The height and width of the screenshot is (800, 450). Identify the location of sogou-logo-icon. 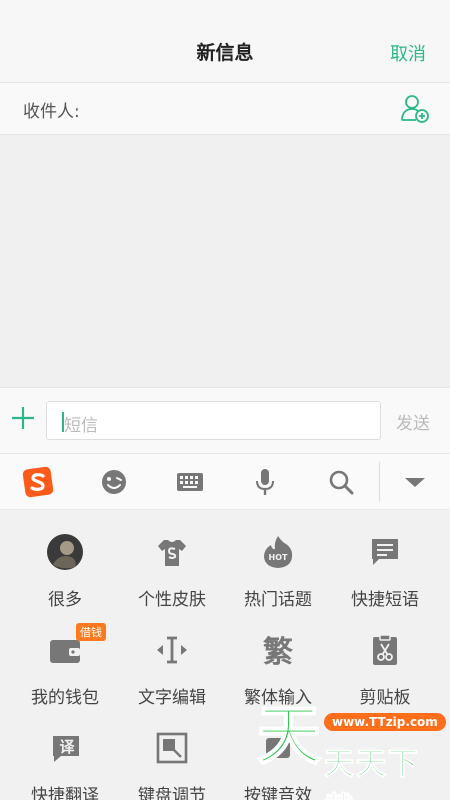
(38, 482).